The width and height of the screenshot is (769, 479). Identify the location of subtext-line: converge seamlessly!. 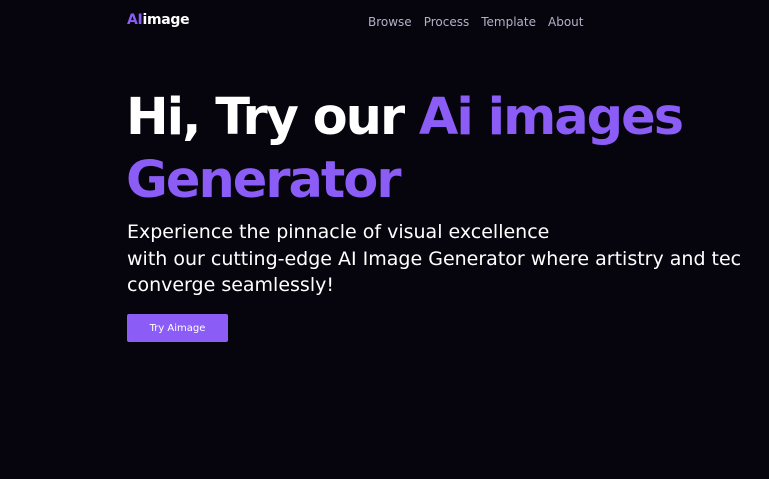
(230, 285).